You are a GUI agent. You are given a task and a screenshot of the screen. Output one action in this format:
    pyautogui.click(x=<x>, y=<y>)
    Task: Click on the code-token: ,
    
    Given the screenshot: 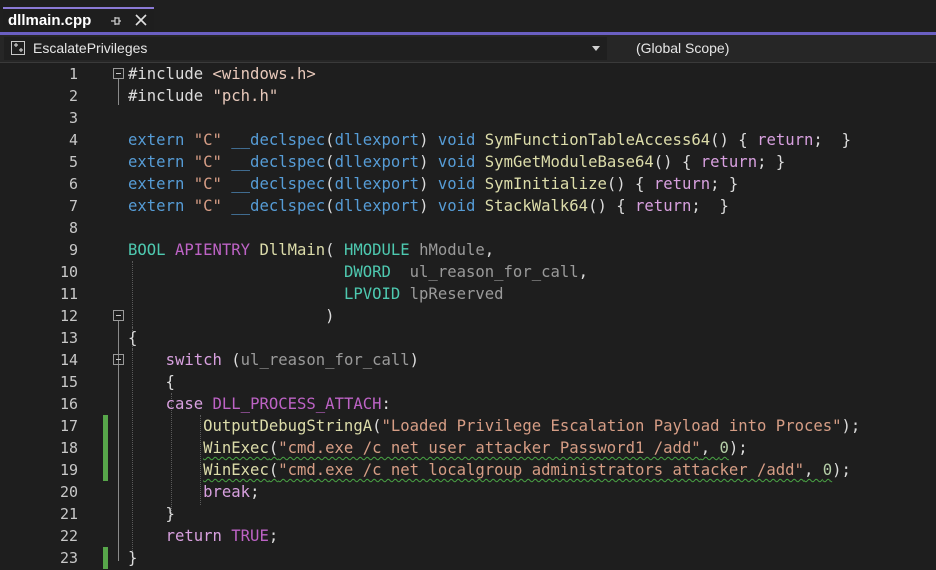 What is the action you would take?
    pyautogui.click(x=583, y=272)
    